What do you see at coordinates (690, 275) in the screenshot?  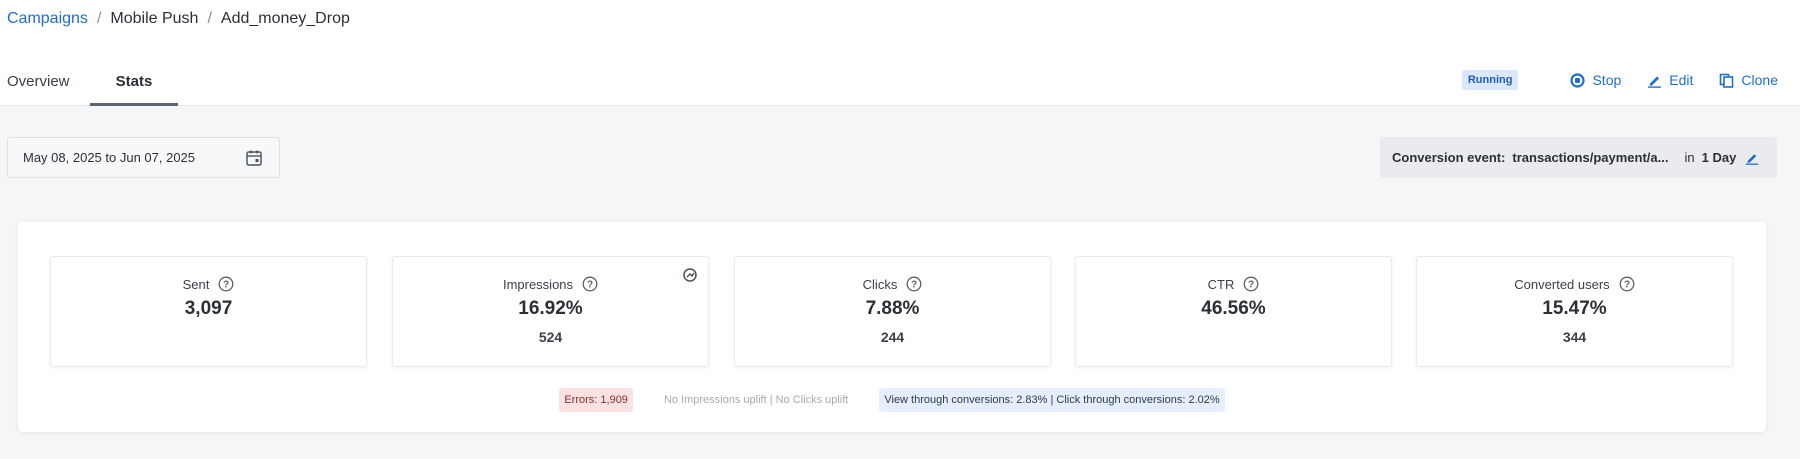 I see `chart-refresh-icon` at bounding box center [690, 275].